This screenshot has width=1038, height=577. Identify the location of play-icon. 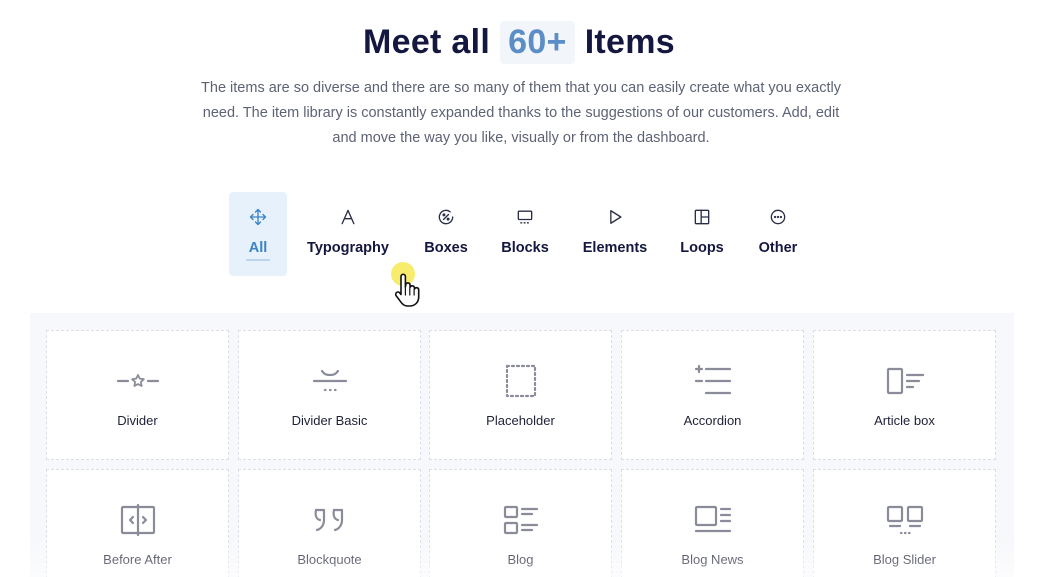
(615, 217).